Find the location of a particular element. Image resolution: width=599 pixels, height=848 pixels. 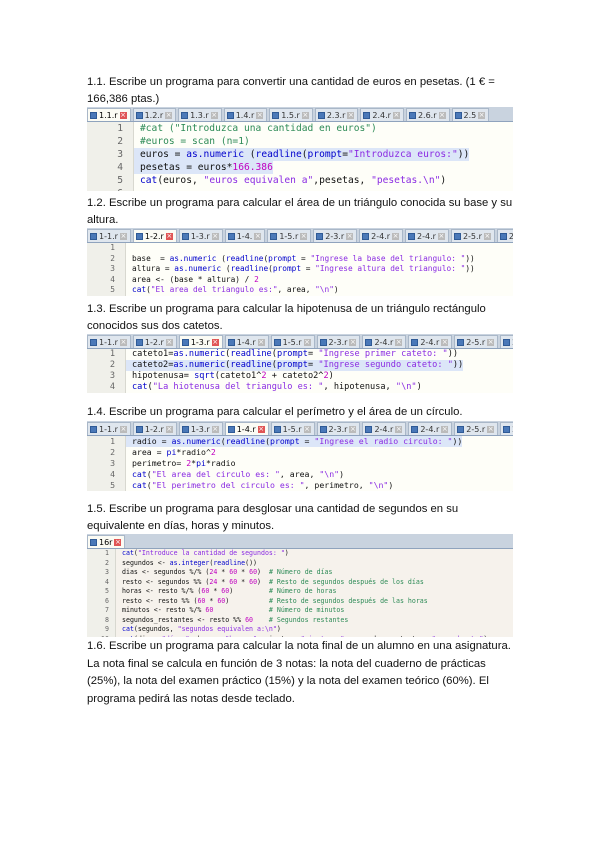

editor-tab: 1.2.r × is located at coordinates (154, 114).